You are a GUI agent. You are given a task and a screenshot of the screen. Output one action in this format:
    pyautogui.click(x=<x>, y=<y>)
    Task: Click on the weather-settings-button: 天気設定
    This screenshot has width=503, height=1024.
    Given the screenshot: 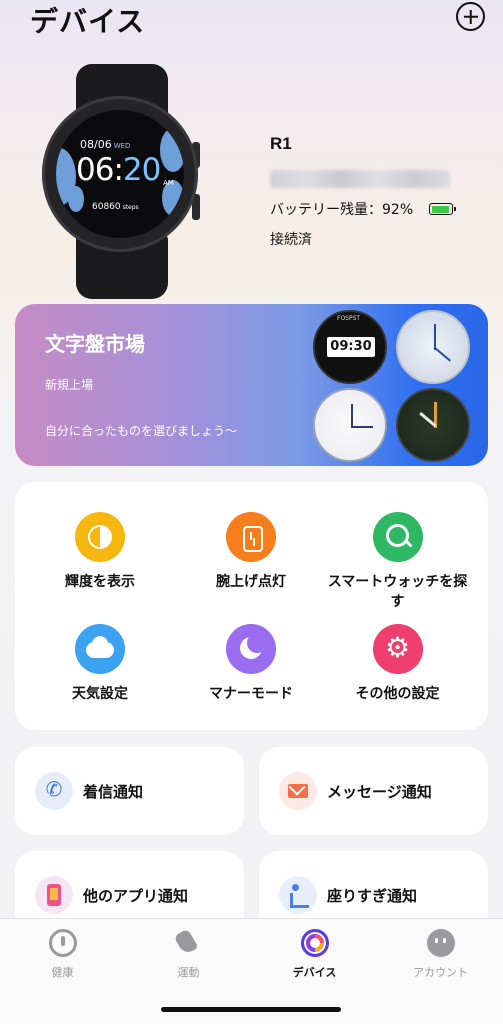 What is the action you would take?
    pyautogui.click(x=100, y=664)
    